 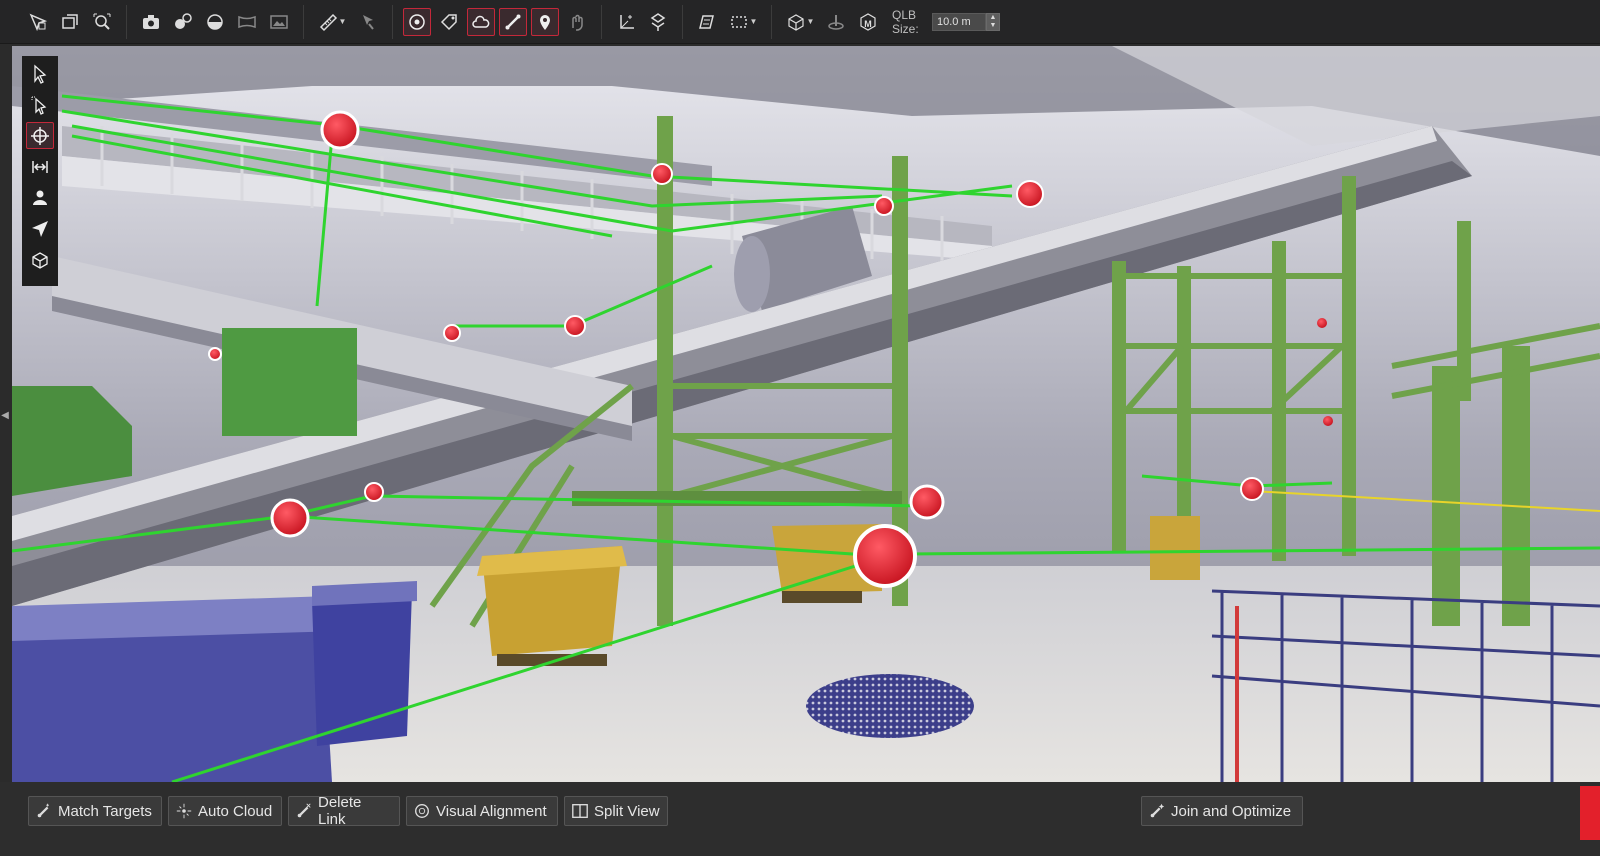 I want to click on qlb-size-label: QLB Size:, so click(x=905, y=21).